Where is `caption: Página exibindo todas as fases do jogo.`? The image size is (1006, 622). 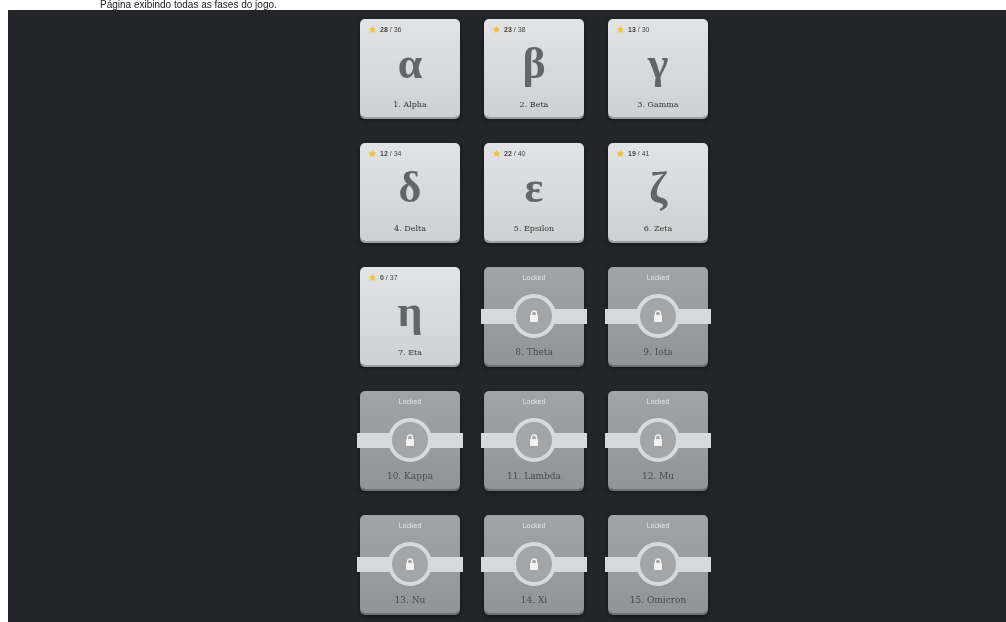
caption: Página exibindo todas as fases do jogo. is located at coordinates (188, 5).